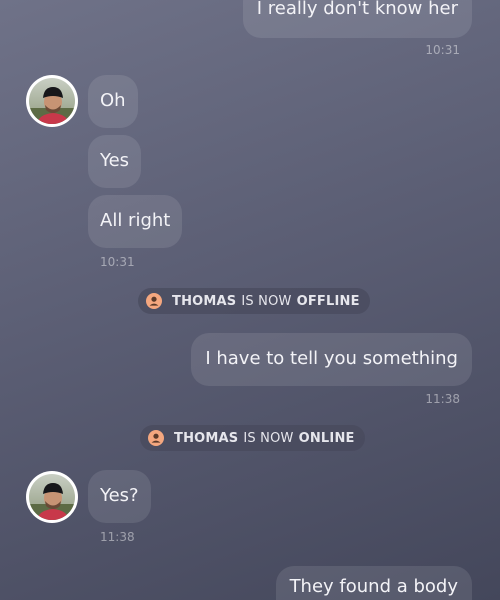  I want to click on message-bubble-incoming: All right, so click(135, 221).